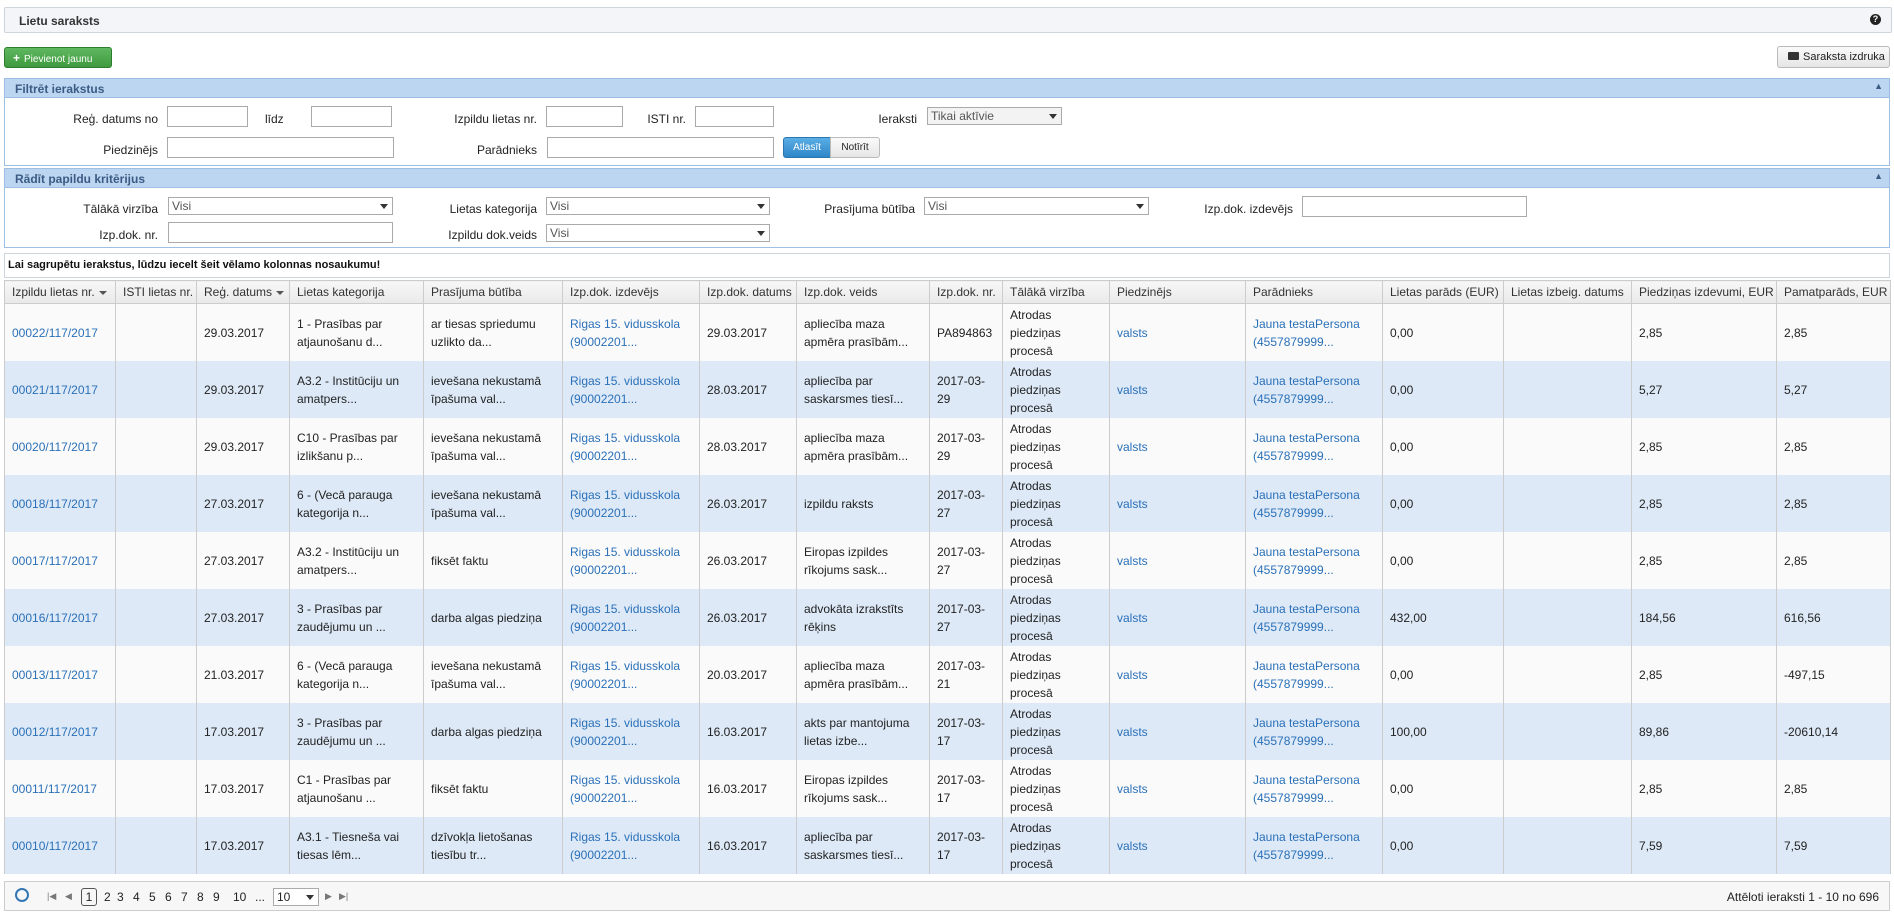 This screenshot has width=1894, height=917. Describe the element at coordinates (863, 292) in the screenshot. I see `column-header: Izp.dok. veids` at that location.